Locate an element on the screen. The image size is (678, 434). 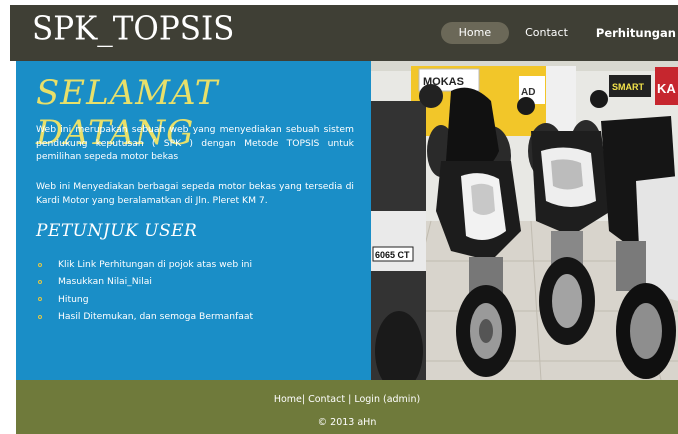
step-text: Masukkan Nilai_Nilai is located at coordinates (105, 282).